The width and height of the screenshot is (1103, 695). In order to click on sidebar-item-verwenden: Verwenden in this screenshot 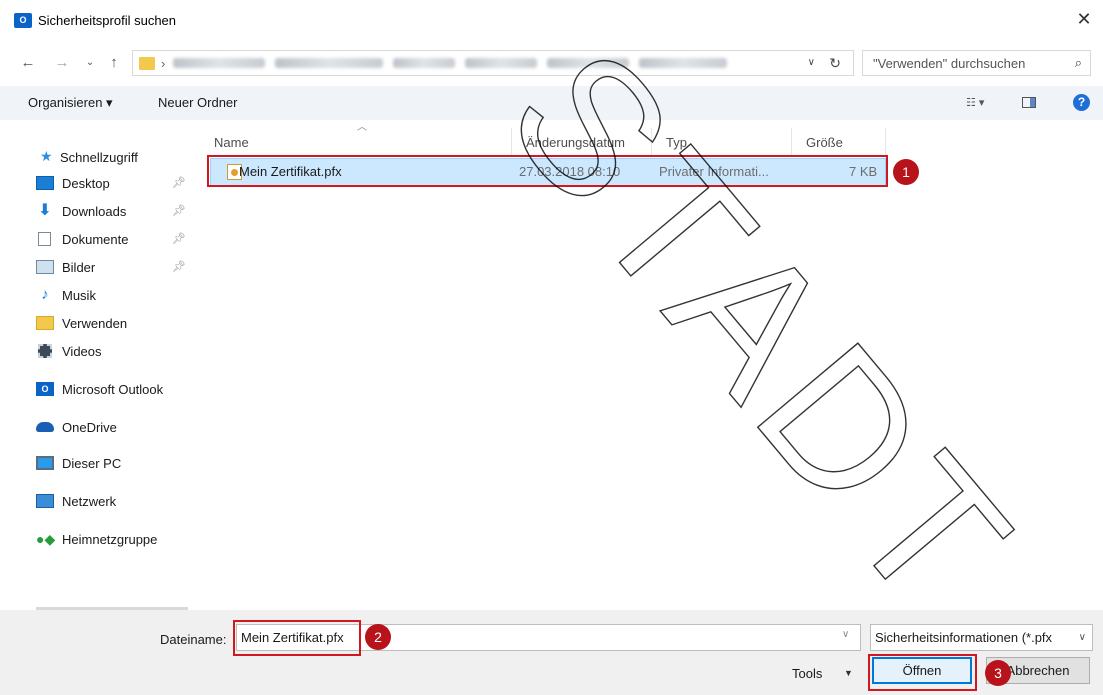, I will do `click(81, 323)`.